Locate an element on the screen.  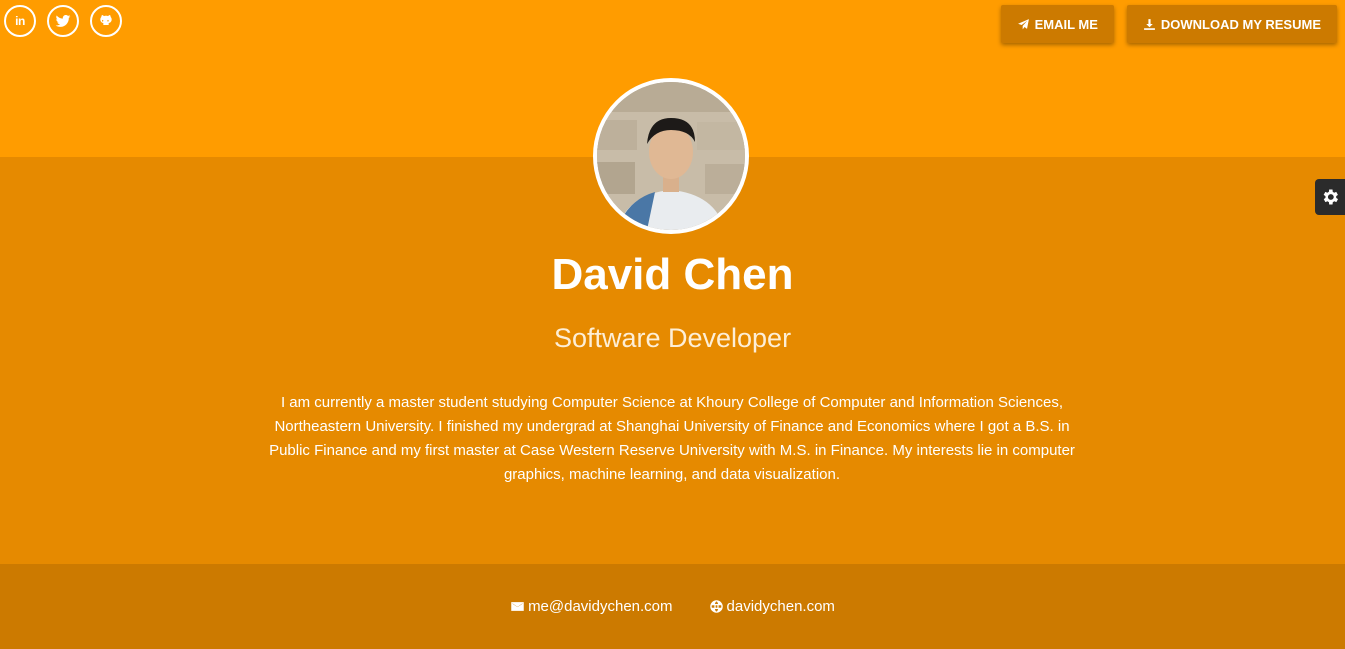
profile-name: David Chen is located at coordinates (672, 274).